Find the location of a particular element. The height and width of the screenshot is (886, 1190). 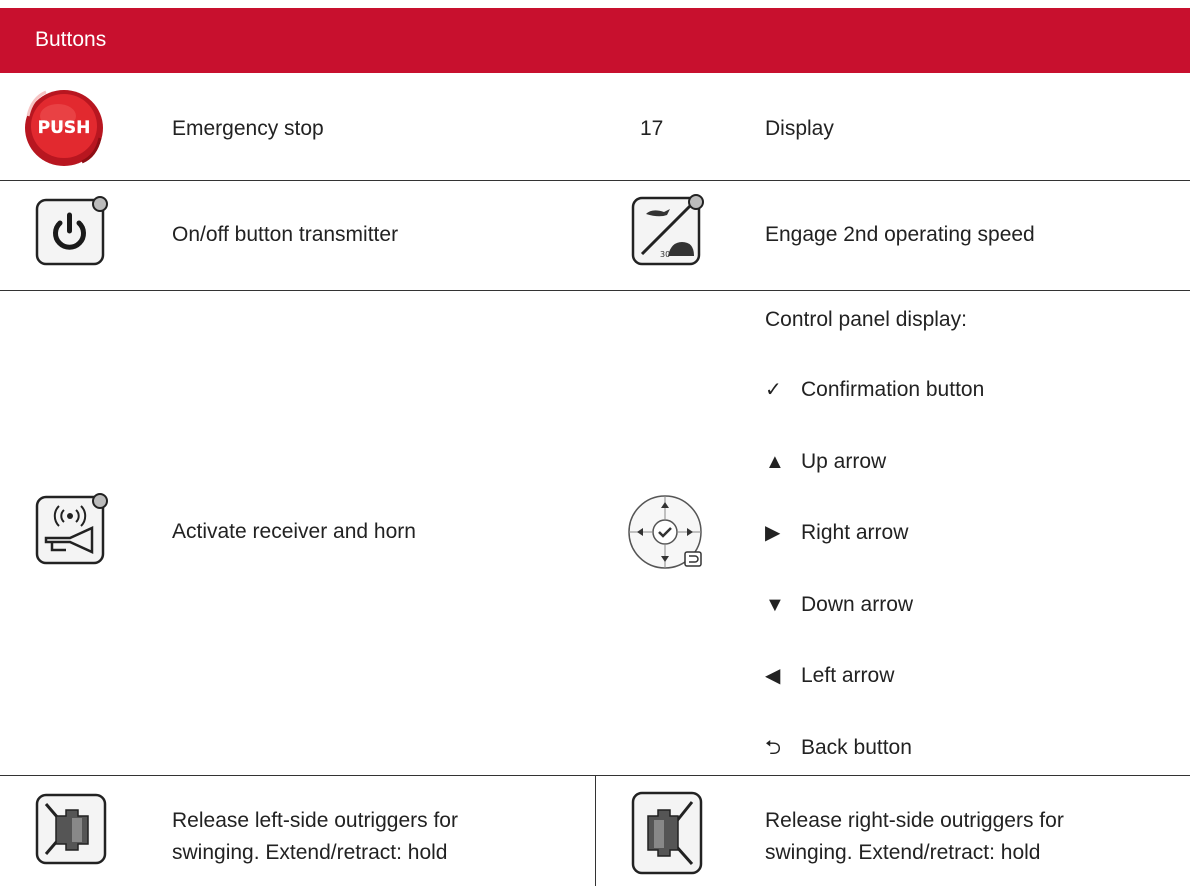

header-title: Buttons is located at coordinates (71, 39).